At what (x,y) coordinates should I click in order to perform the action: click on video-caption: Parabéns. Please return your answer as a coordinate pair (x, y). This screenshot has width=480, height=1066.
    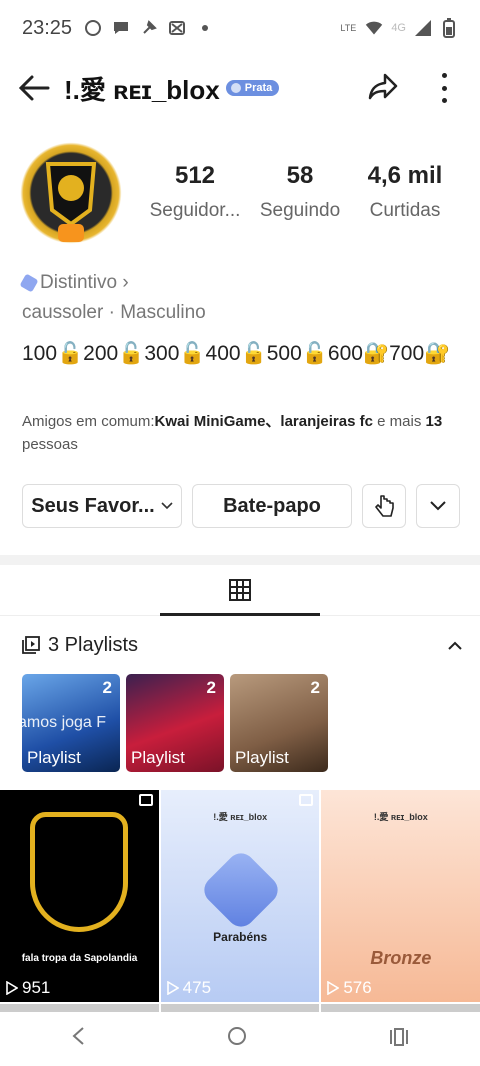
    Looking at the image, I should click on (240, 937).